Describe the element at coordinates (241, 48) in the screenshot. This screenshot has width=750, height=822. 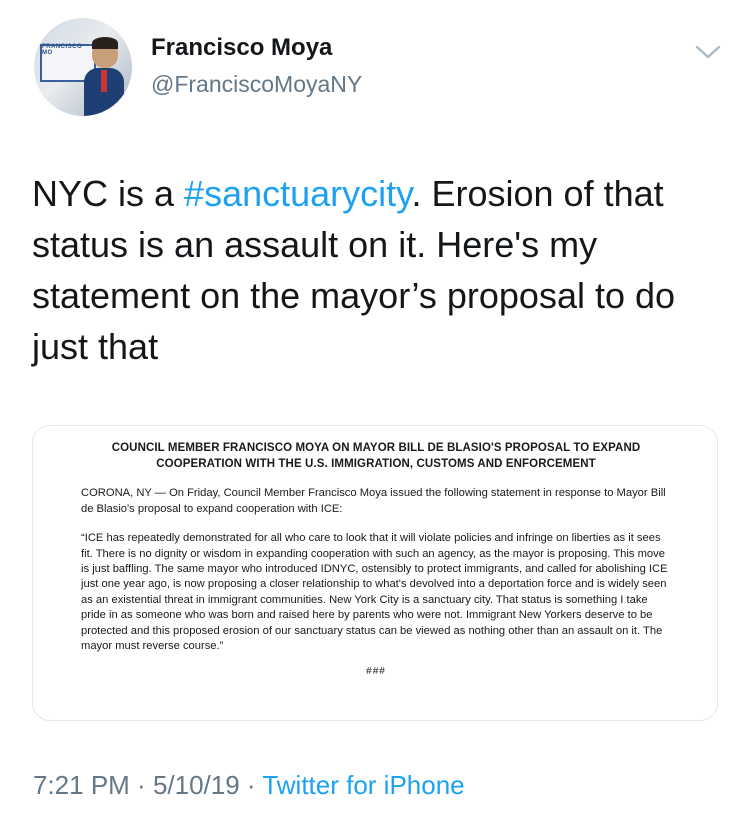
I see `author-display-name: Francisco Moya` at that location.